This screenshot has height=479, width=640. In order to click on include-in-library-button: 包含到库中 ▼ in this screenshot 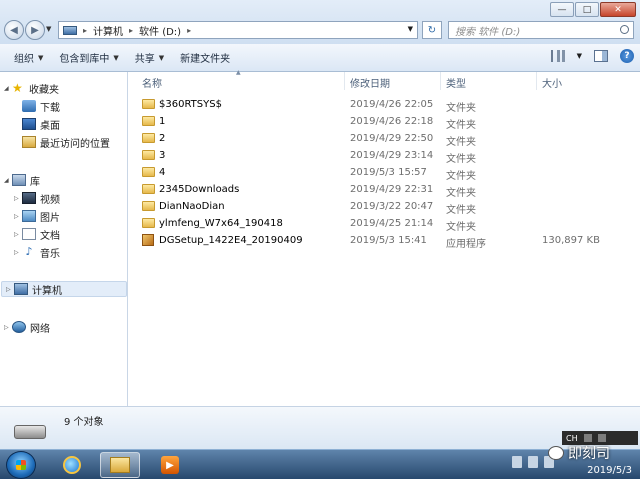, I will do `click(88, 58)`.